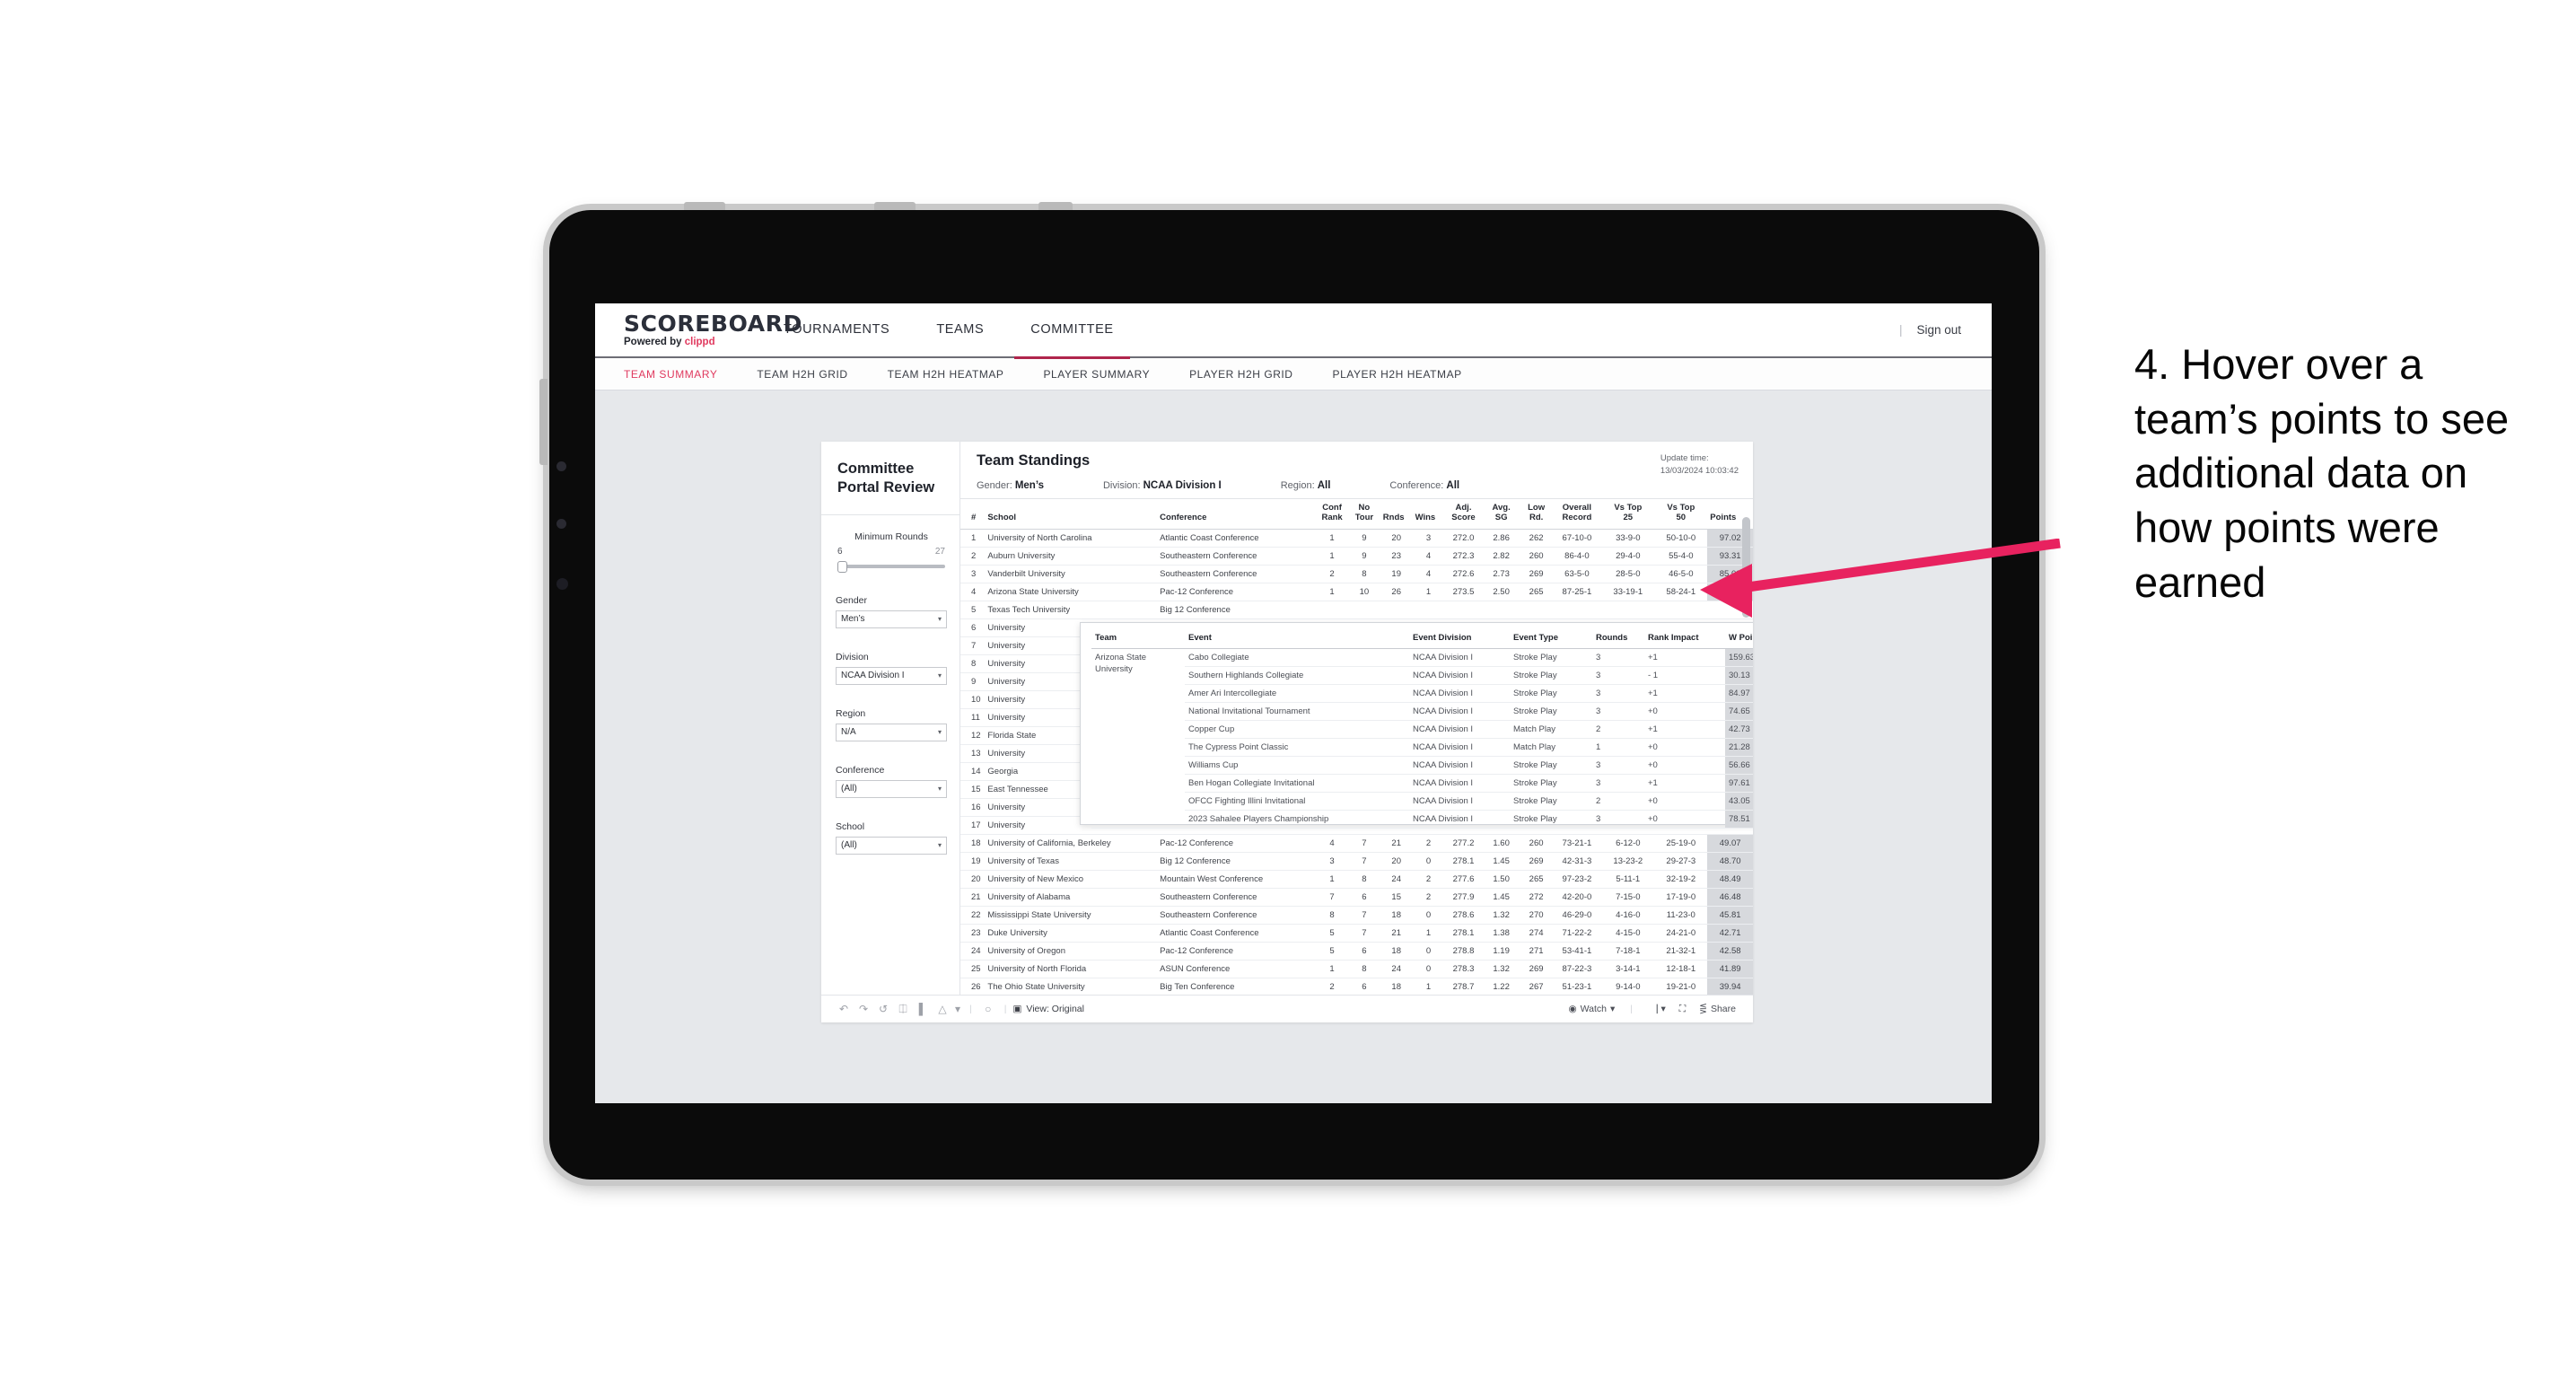  I want to click on cell-rank: 19, so click(973, 862).